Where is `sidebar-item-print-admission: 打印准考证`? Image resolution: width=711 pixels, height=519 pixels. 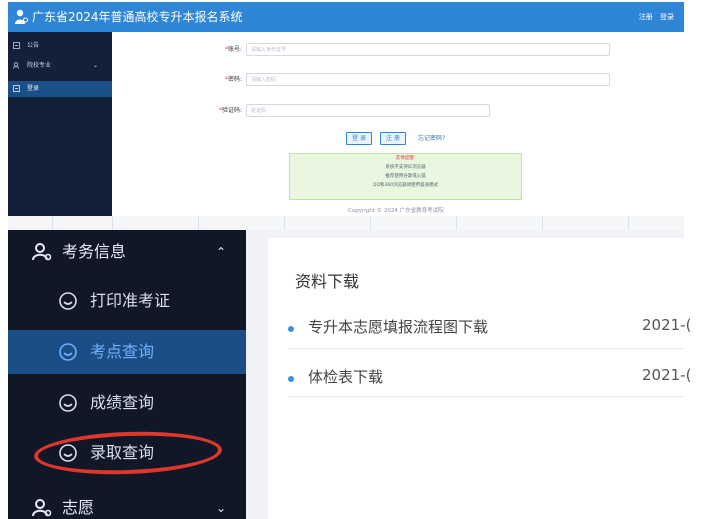 sidebar-item-print-admission: 打印准考证 is located at coordinates (127, 301).